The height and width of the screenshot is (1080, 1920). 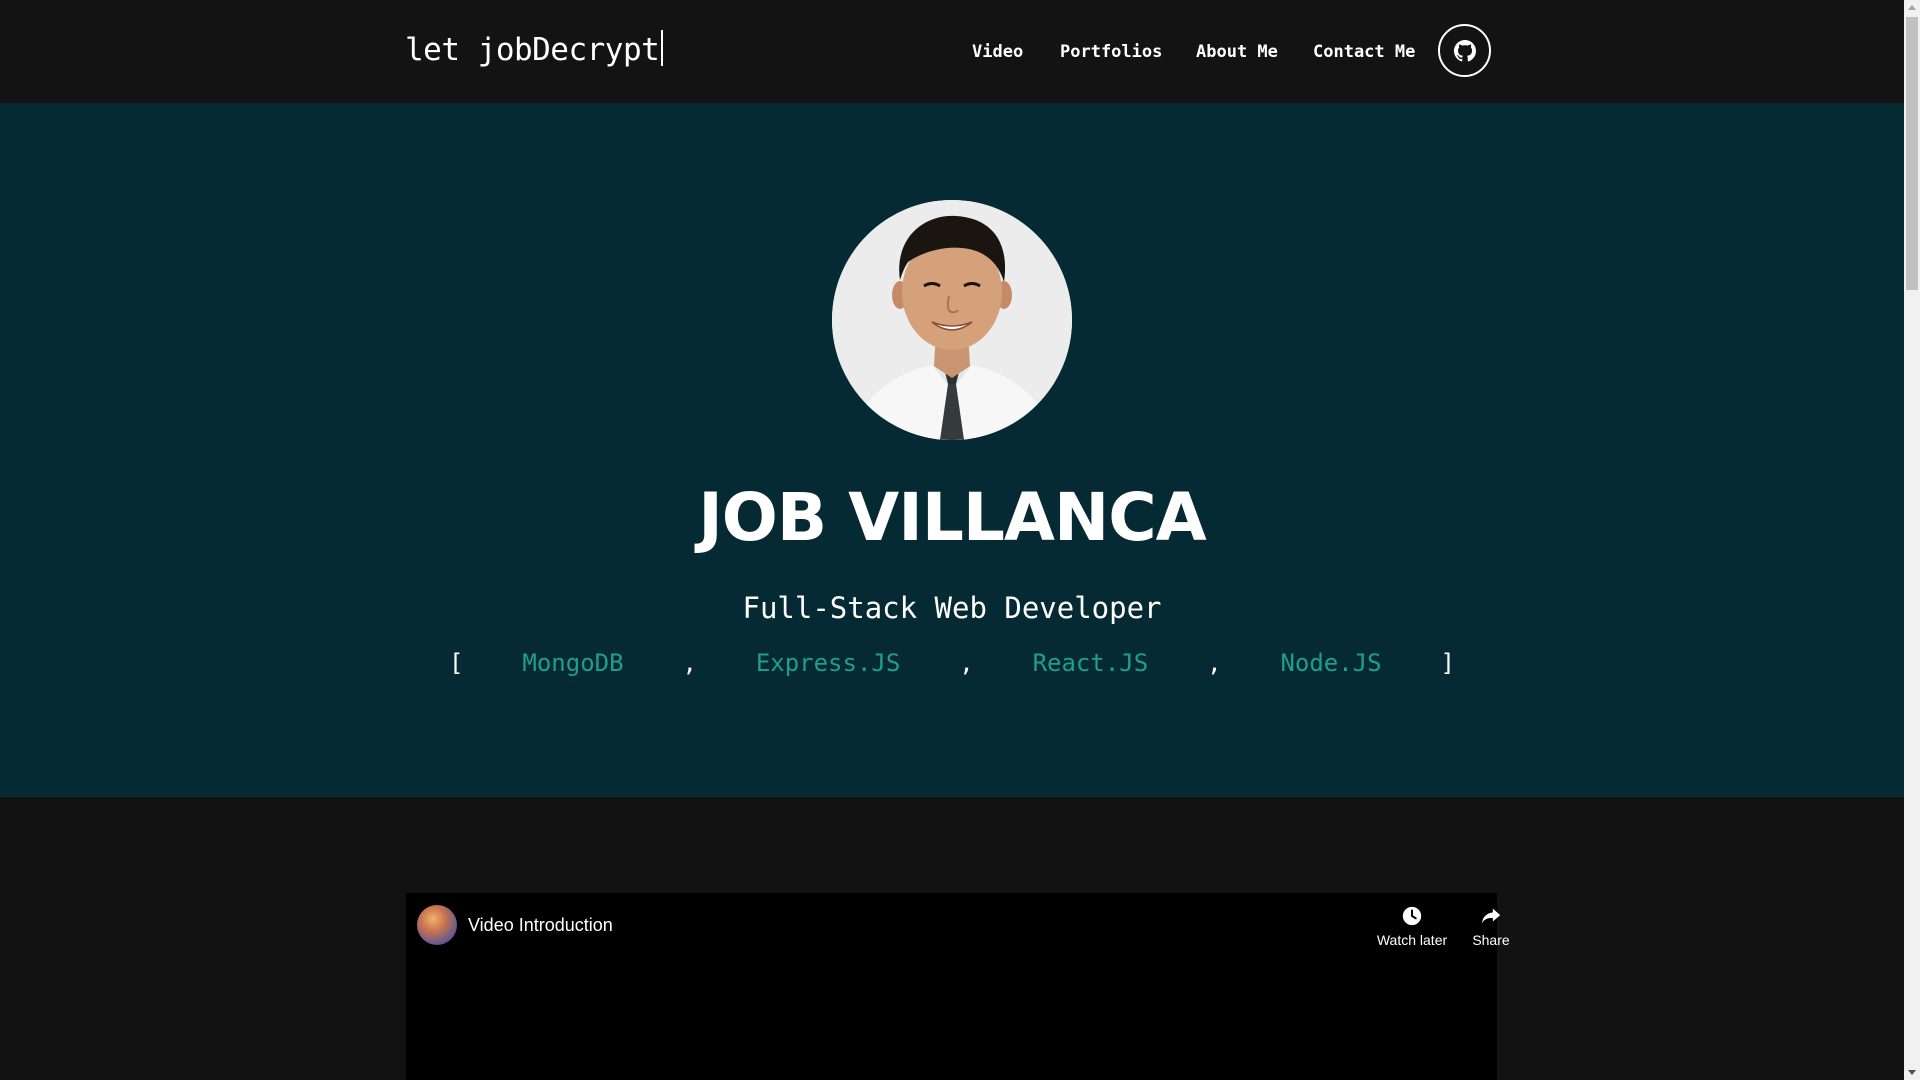 I want to click on scrollbar-thumb, so click(x=1912, y=153).